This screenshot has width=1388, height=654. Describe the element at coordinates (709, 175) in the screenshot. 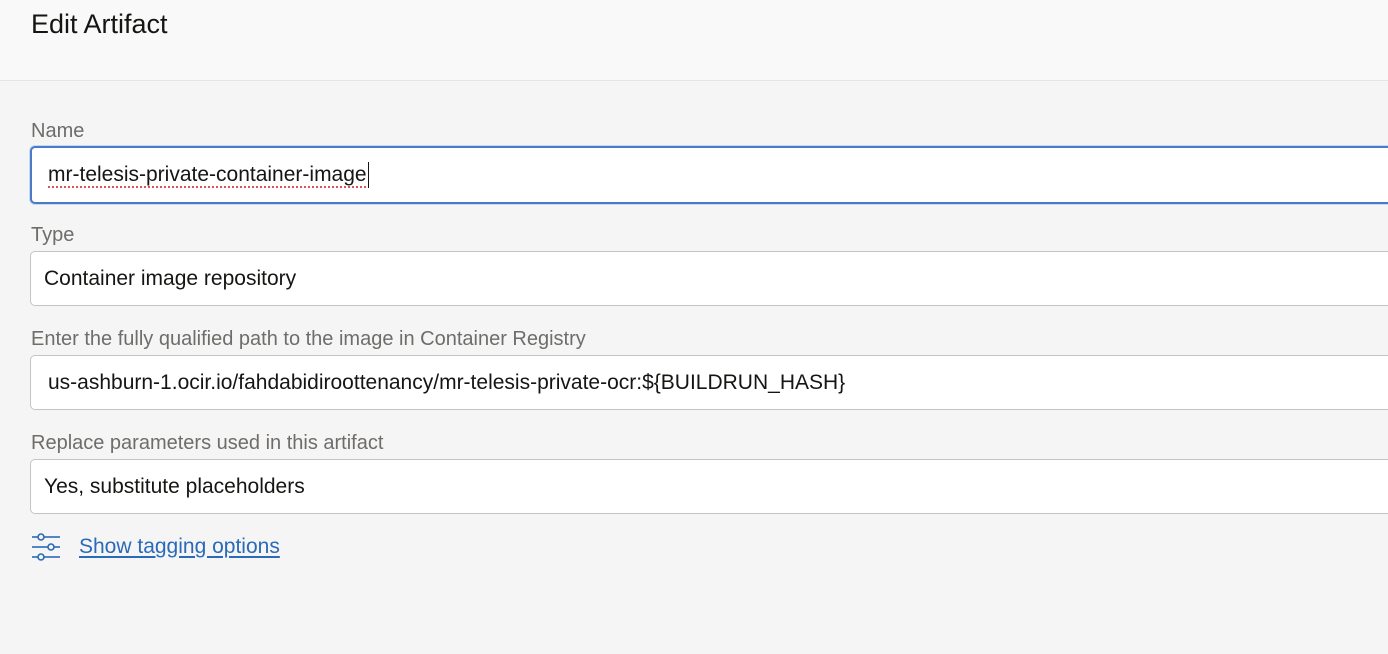

I see `name-input: mr-telesis-private-container-image` at that location.